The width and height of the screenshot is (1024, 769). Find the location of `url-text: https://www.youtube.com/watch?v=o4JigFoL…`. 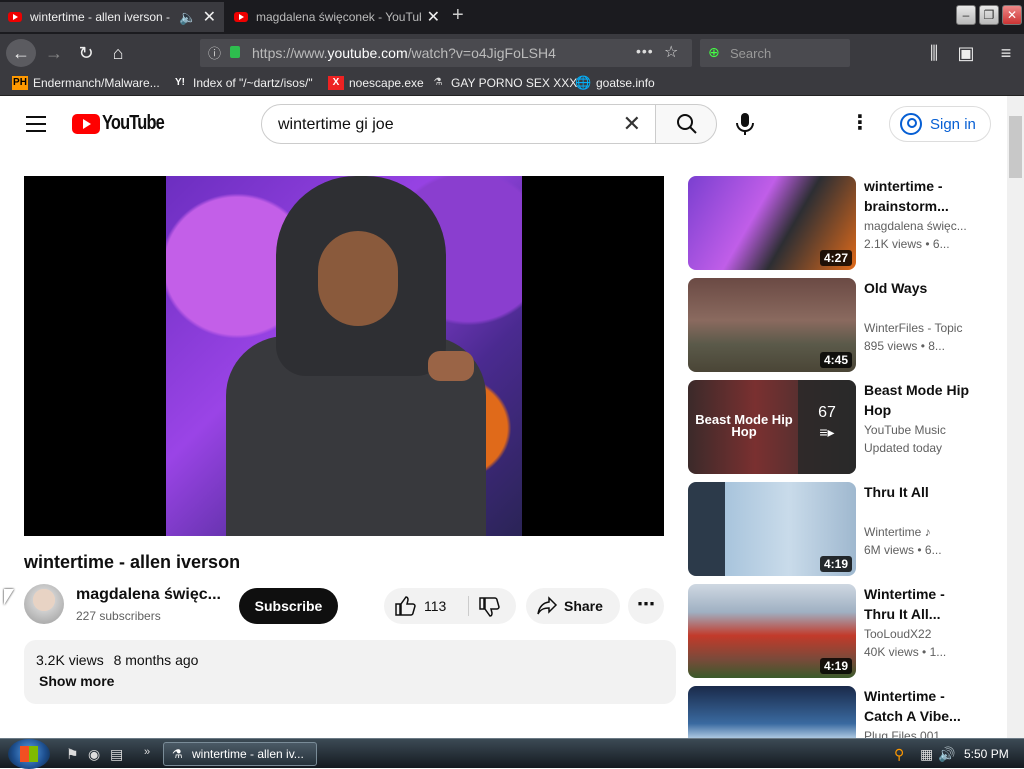

url-text: https://www.youtube.com/watch?v=o4JigFoL… is located at coordinates (404, 53).